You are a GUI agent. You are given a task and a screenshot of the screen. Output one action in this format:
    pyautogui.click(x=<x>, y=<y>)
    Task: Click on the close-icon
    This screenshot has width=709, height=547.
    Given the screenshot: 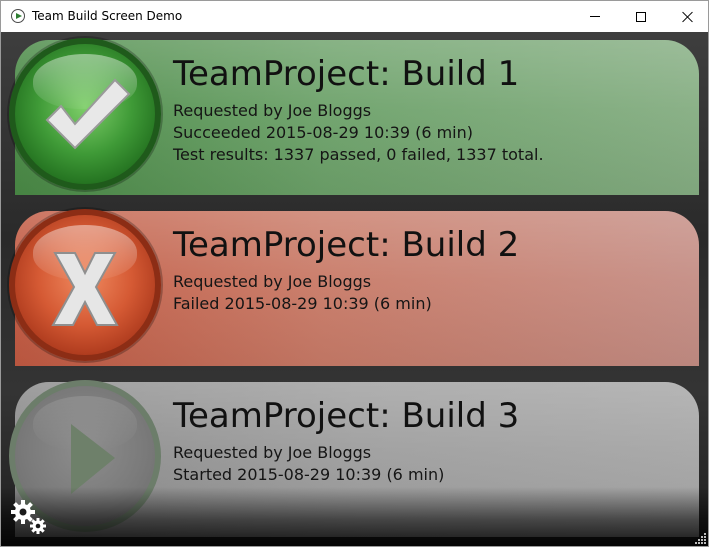 What is the action you would take?
    pyautogui.click(x=687, y=17)
    